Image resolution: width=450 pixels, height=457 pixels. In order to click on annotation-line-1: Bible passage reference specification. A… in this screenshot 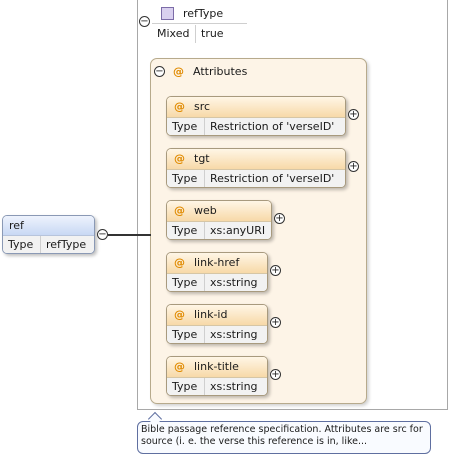, I will do `click(282, 429)`.